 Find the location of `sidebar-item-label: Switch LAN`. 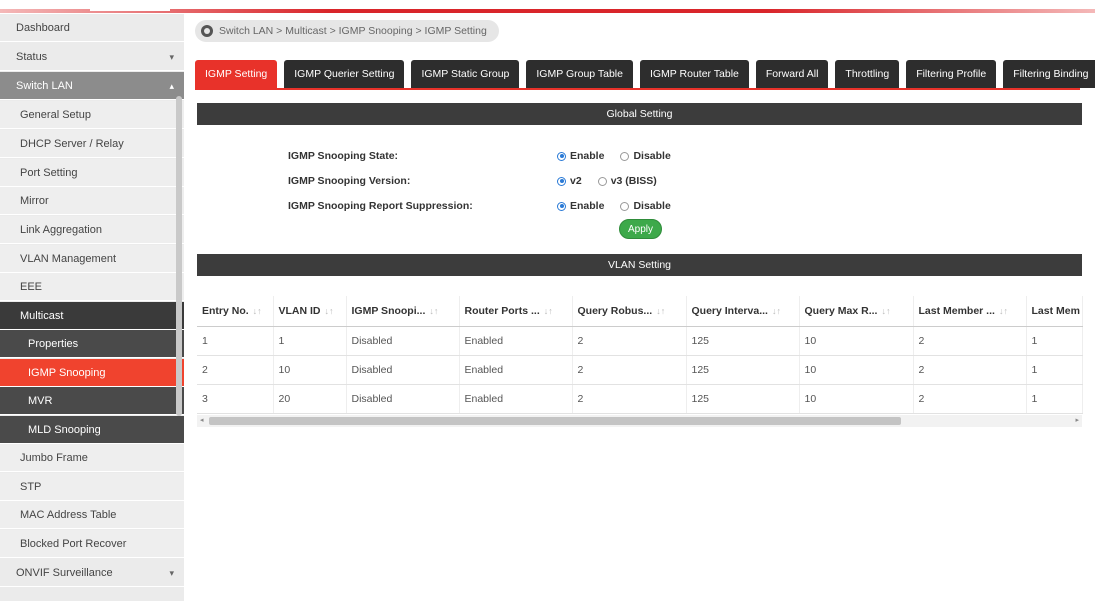

sidebar-item-label: Switch LAN is located at coordinates (44, 86).